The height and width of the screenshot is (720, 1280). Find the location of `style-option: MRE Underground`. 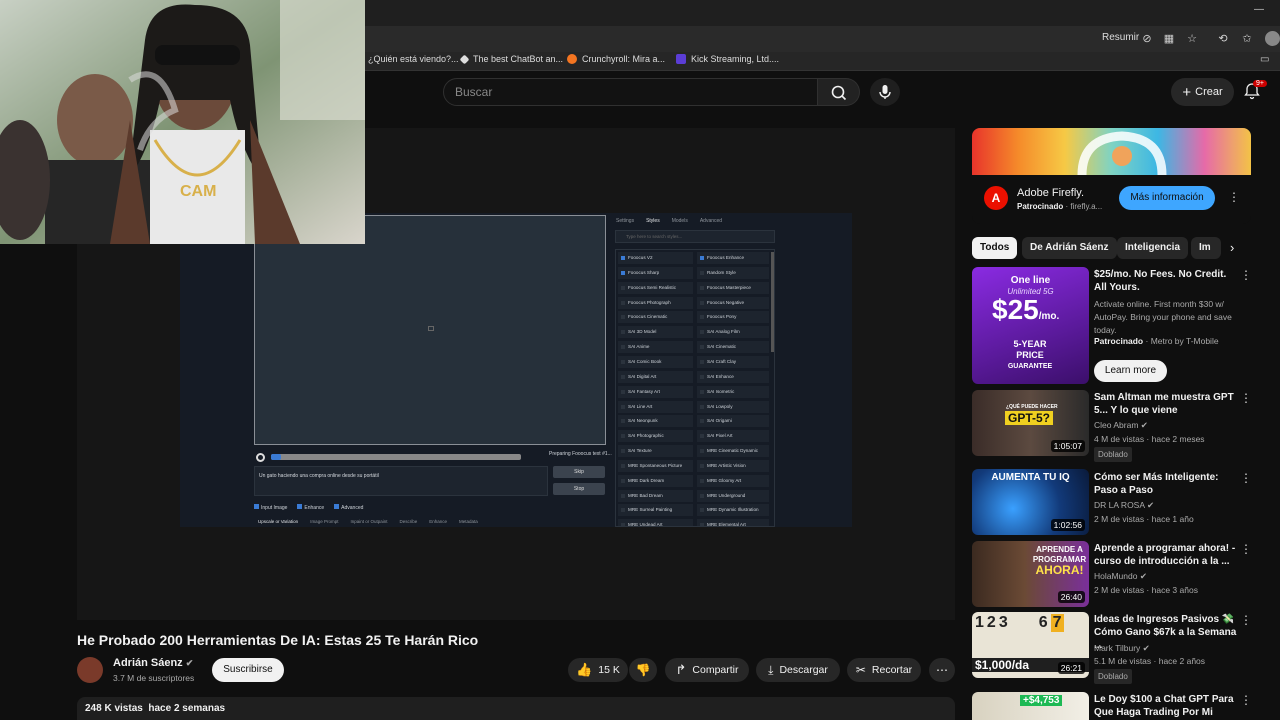

style-option: MRE Underground is located at coordinates (733, 495).